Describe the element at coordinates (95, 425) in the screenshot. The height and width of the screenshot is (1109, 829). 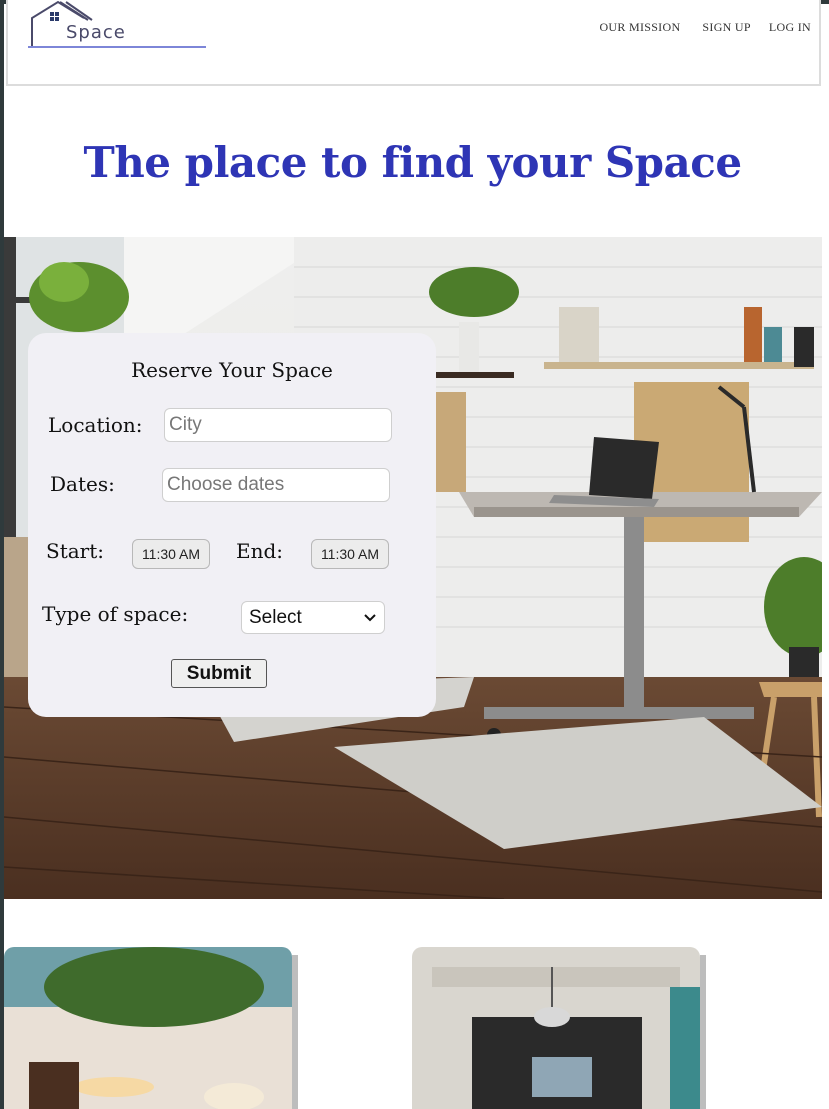
I see `location-label: Location:` at that location.